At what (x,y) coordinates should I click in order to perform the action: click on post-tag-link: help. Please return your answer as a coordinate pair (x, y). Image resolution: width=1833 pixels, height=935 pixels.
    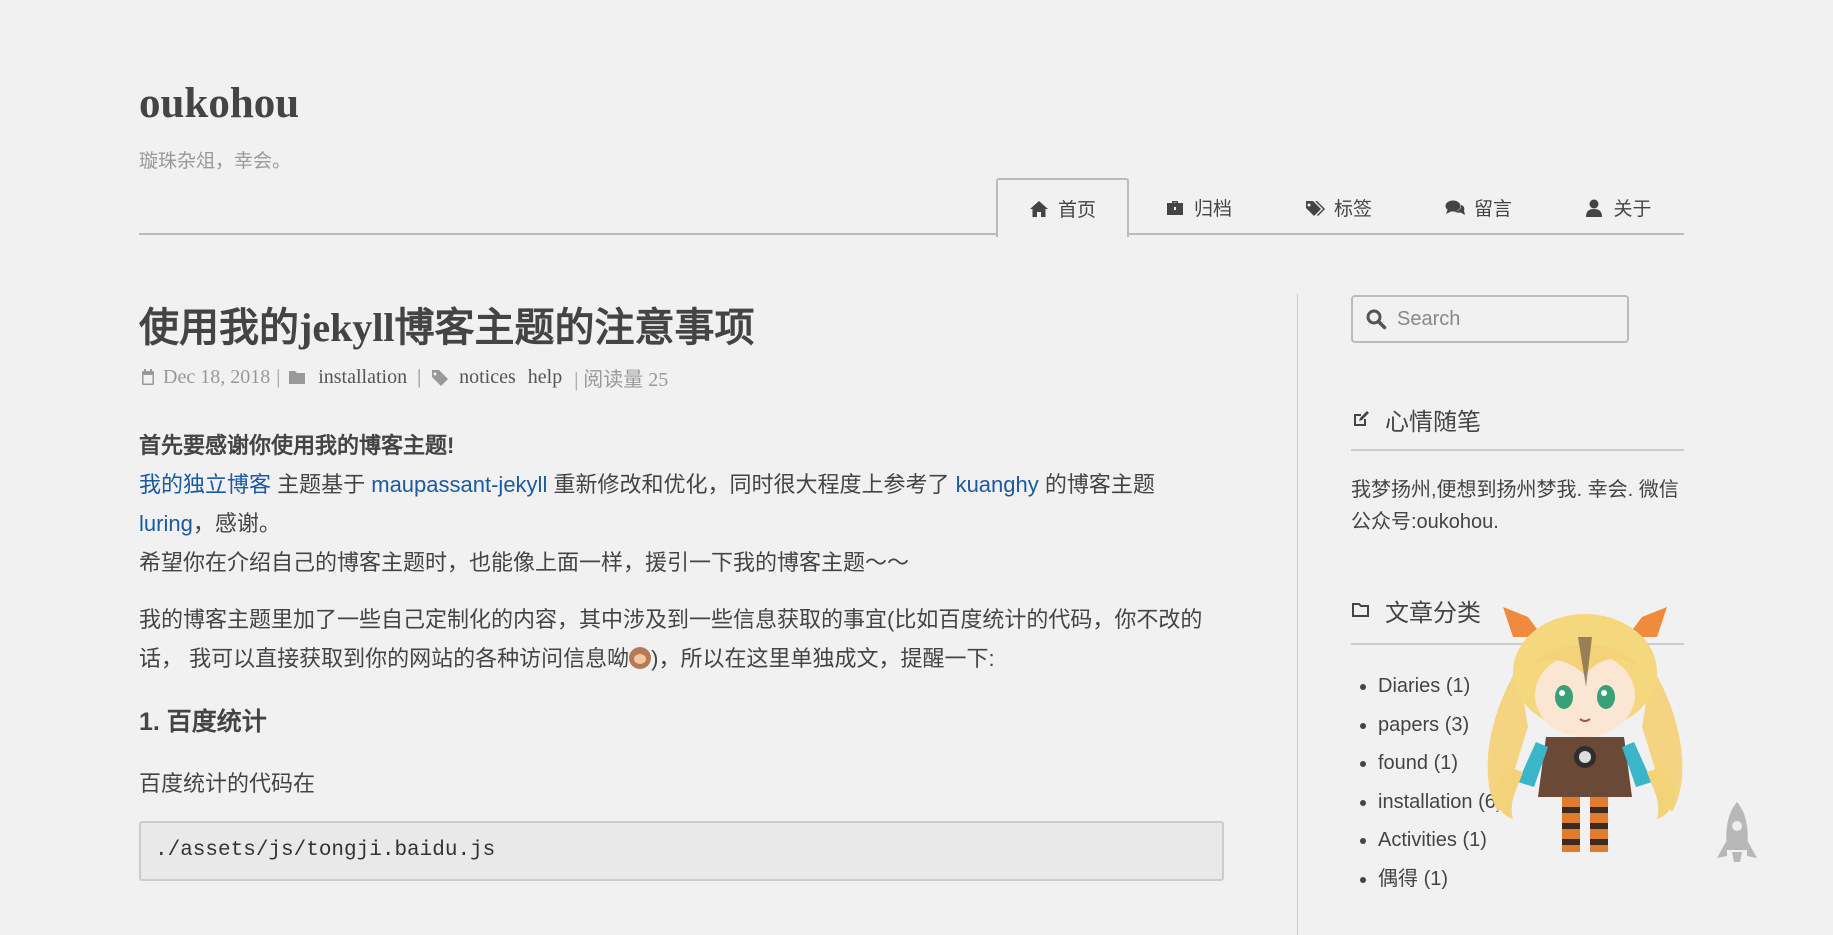
    Looking at the image, I should click on (545, 377).